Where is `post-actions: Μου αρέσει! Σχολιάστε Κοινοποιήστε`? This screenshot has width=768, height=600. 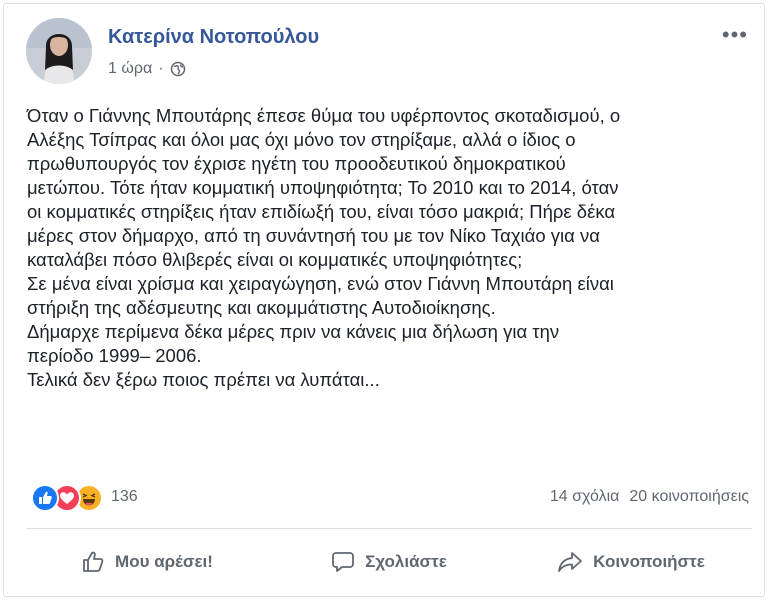
post-actions: Μου αρέσει! Σχολιάστε Κοινοποιήστε is located at coordinates (389, 562).